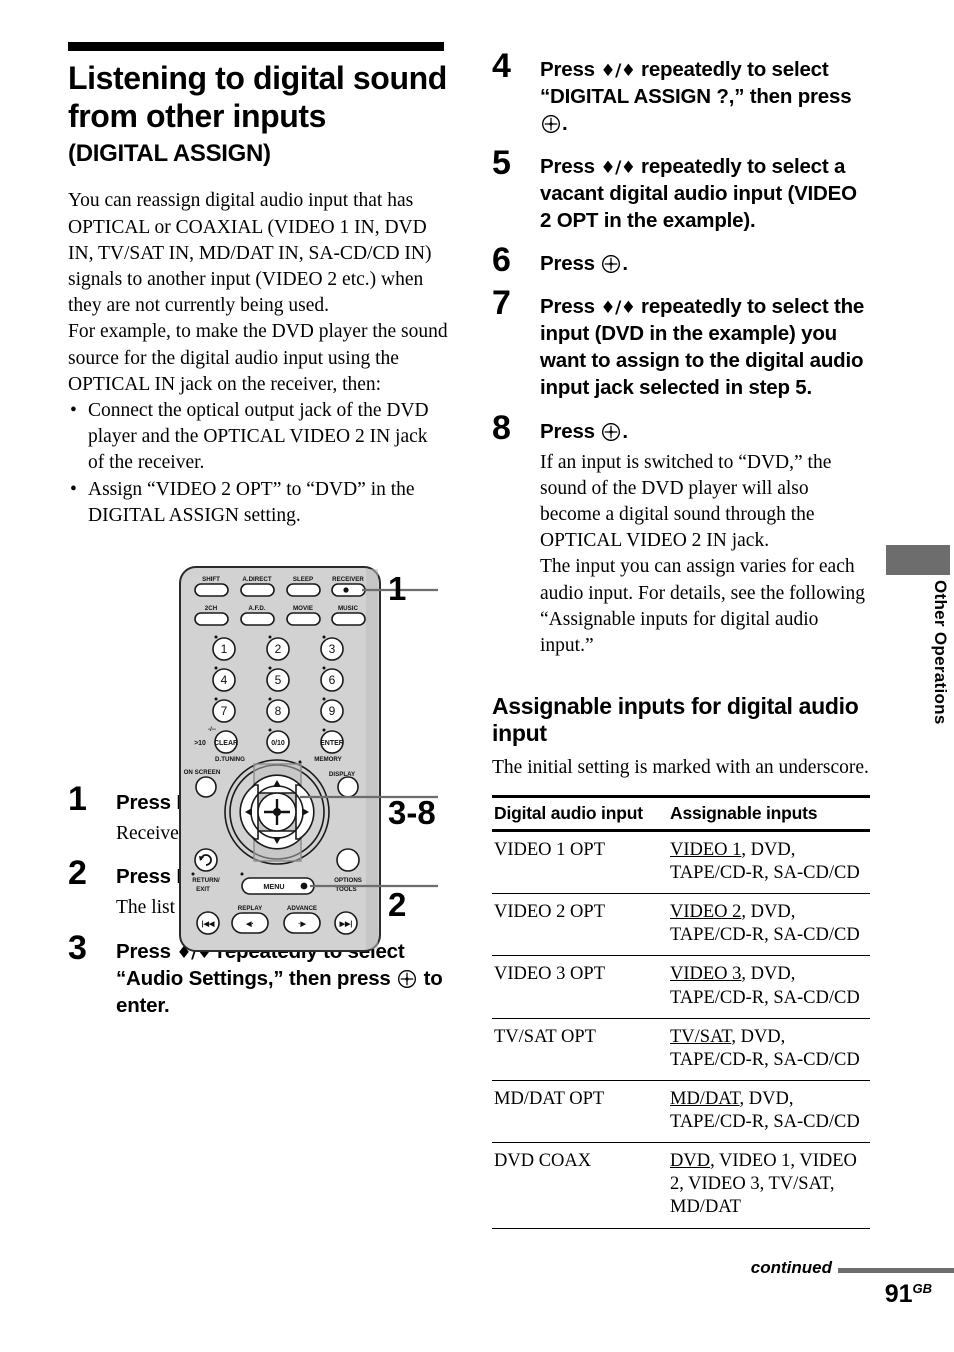 This screenshot has height=1352, width=954. I want to click on step-number: 5, so click(501, 163).